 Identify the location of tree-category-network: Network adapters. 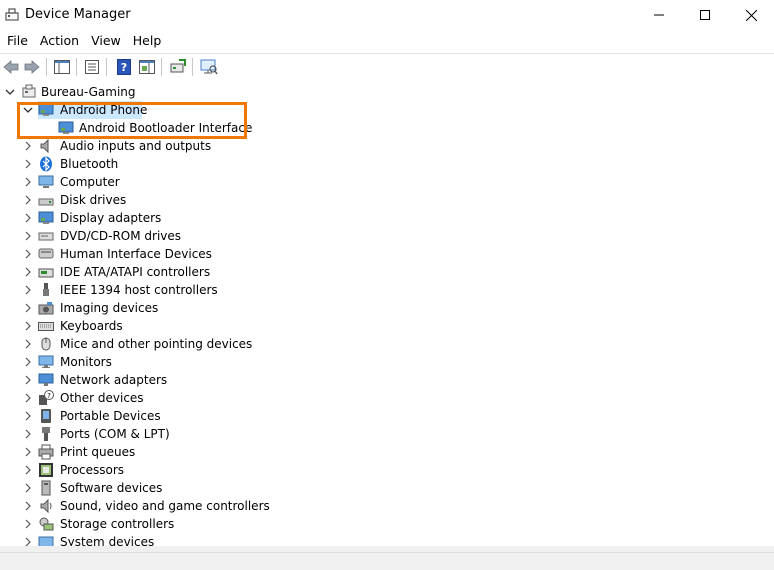
(387, 380).